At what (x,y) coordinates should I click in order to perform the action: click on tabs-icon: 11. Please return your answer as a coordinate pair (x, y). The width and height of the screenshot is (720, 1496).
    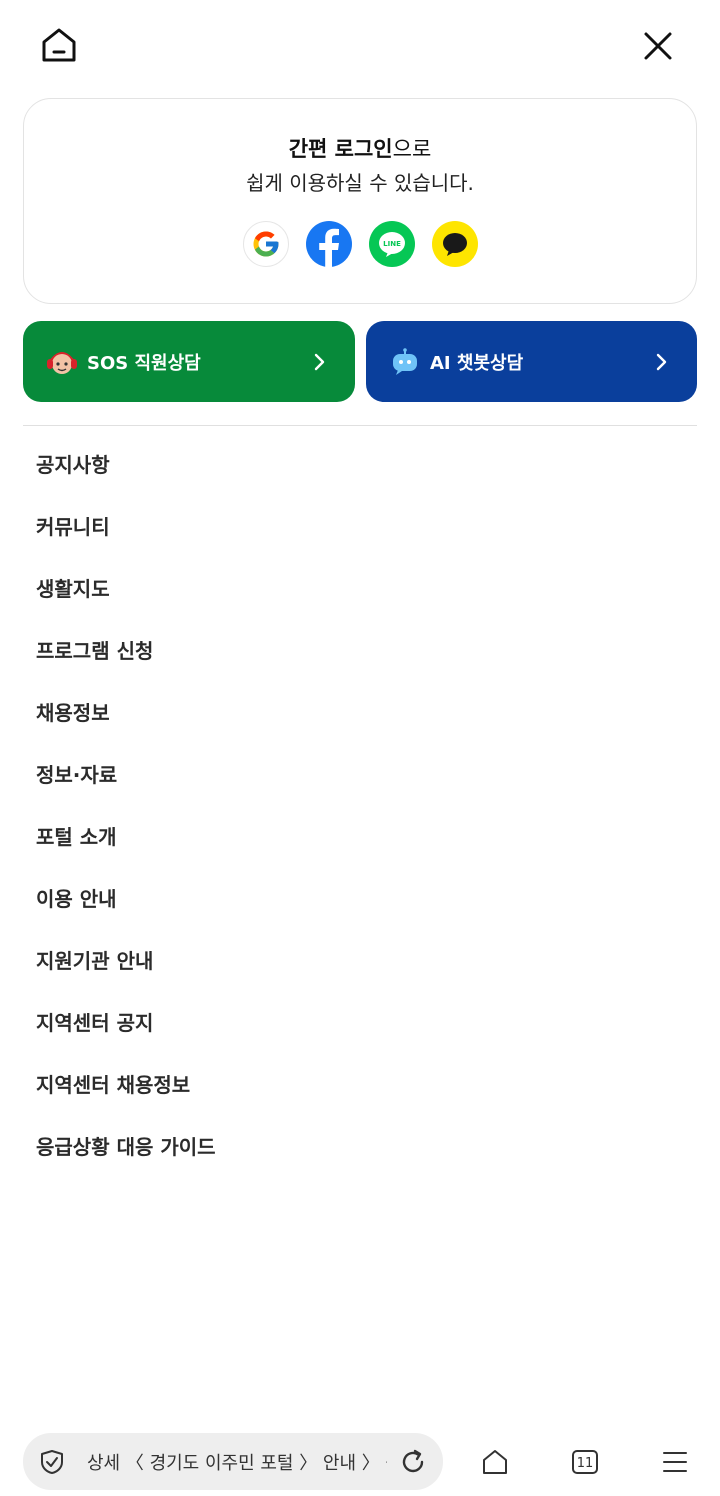
    Looking at the image, I should click on (585, 1462).